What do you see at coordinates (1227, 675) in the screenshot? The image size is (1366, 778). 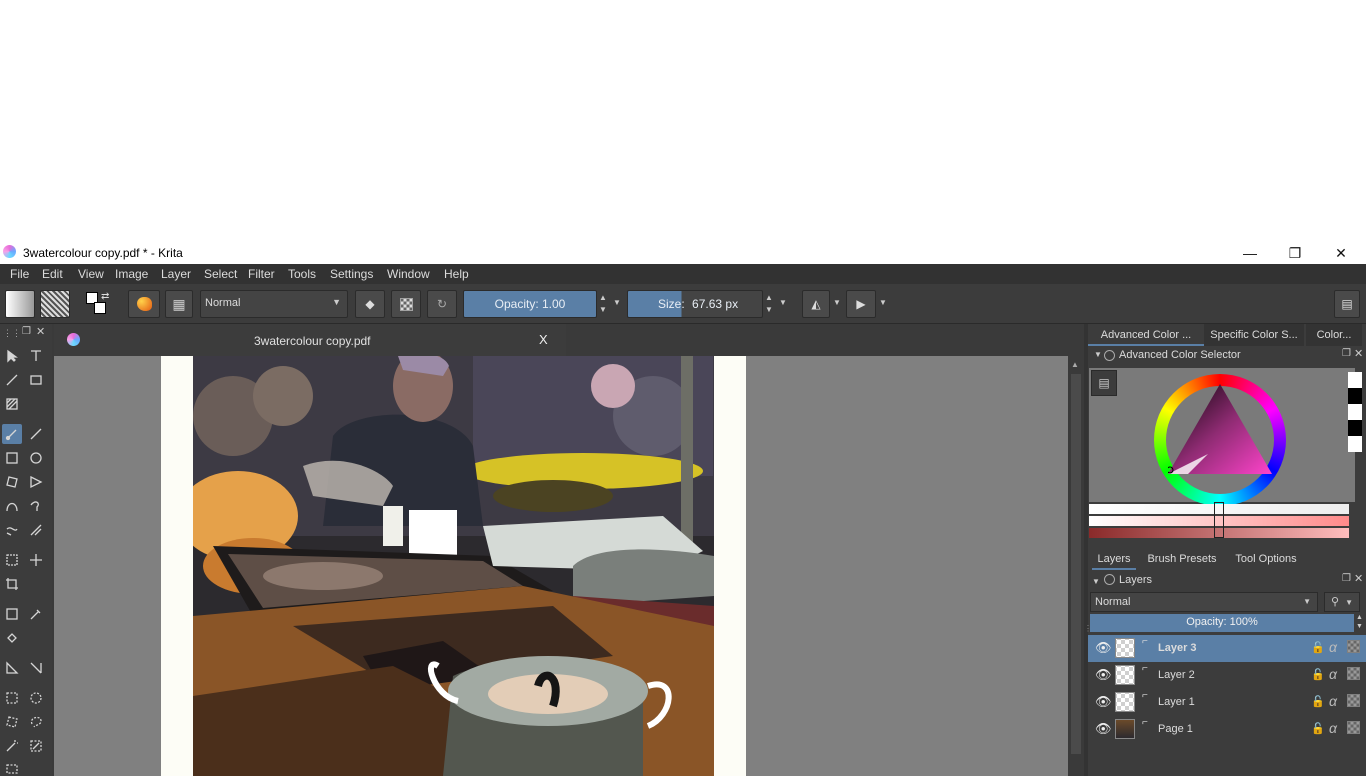 I see `layer-row: 👁 ⌐ Layer 2 🔓 α` at bounding box center [1227, 675].